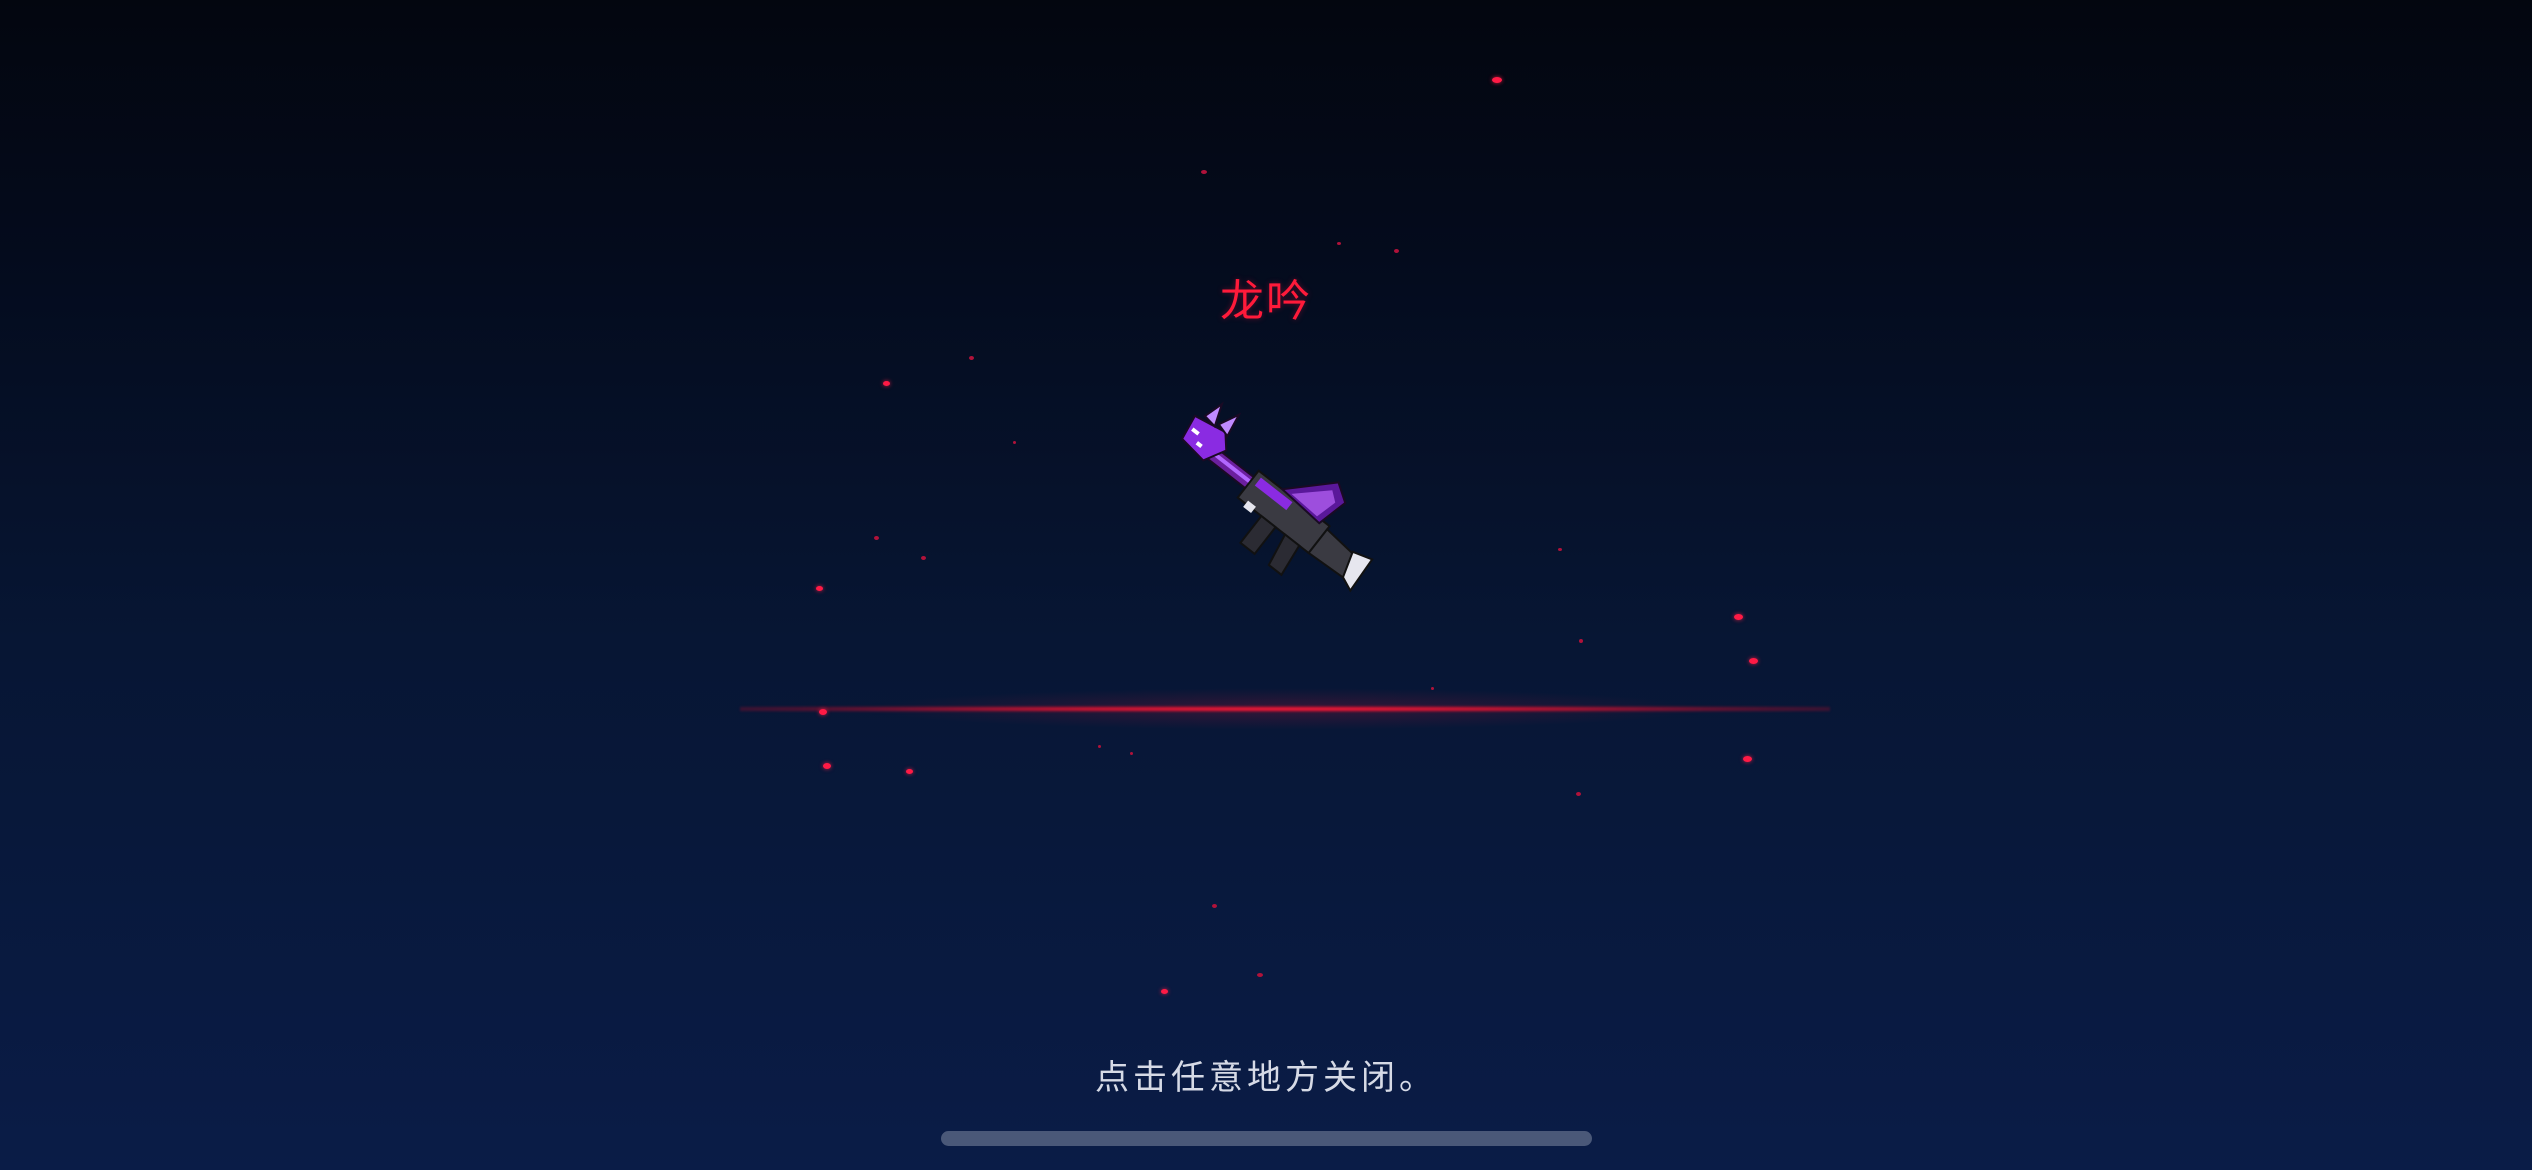 The height and width of the screenshot is (1170, 2532). Describe the element at coordinates (1266, 1138) in the screenshot. I see `home-indicator-bar` at that location.